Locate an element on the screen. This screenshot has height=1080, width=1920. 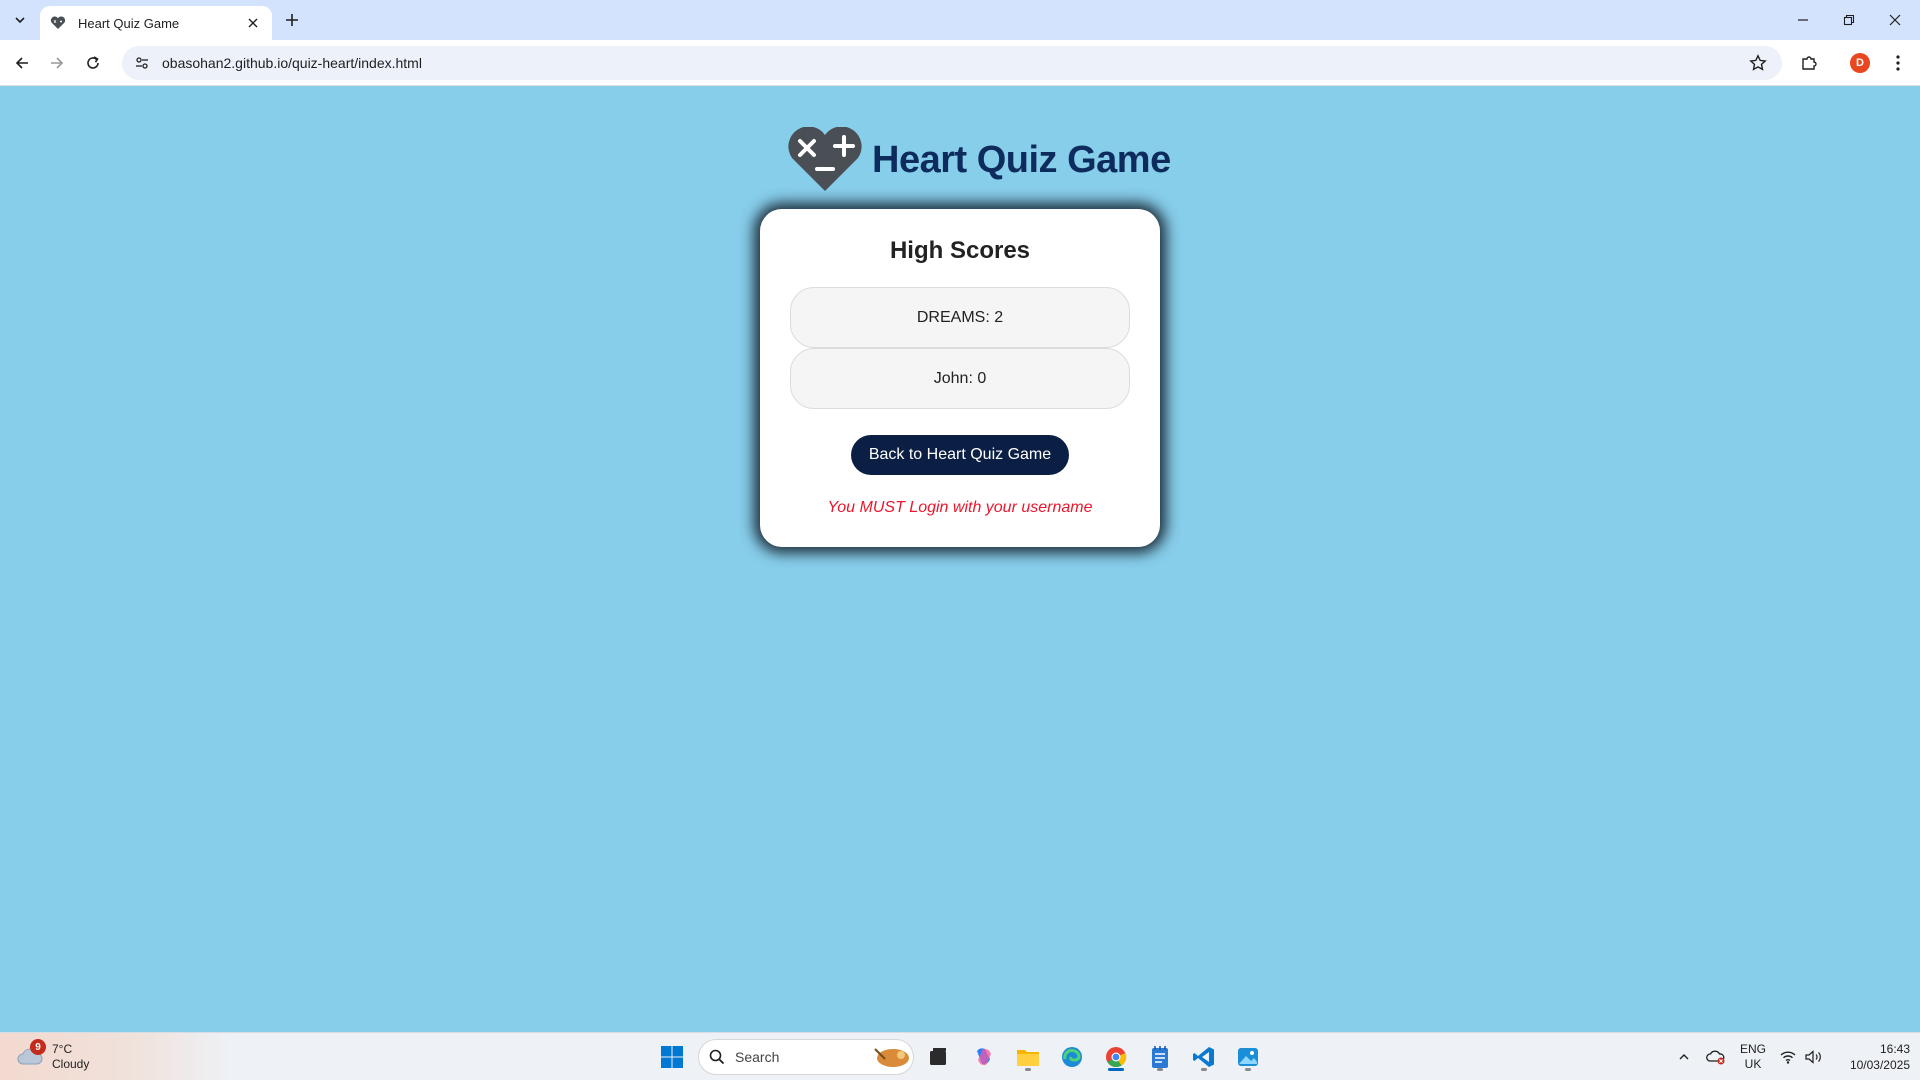
weather-alert-badge: 9 is located at coordinates (38, 1047).